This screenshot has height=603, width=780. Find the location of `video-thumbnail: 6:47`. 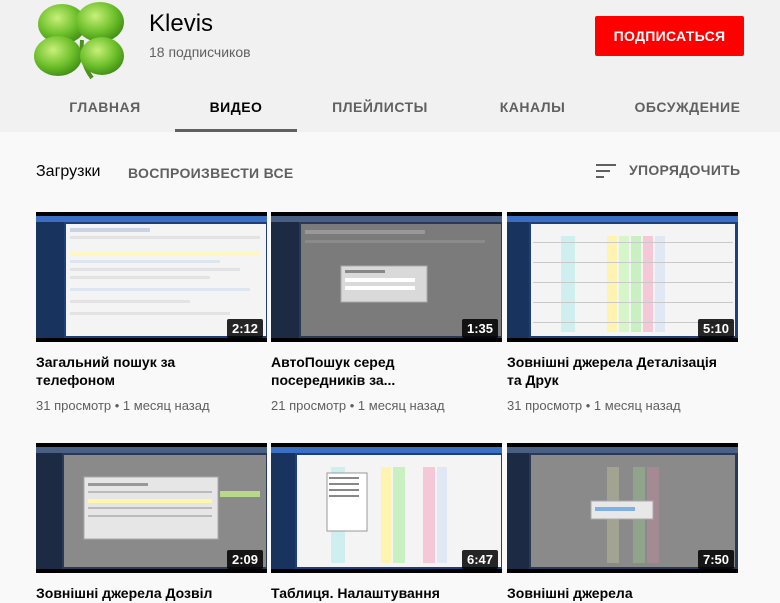

video-thumbnail: 6:47 is located at coordinates (386, 508).